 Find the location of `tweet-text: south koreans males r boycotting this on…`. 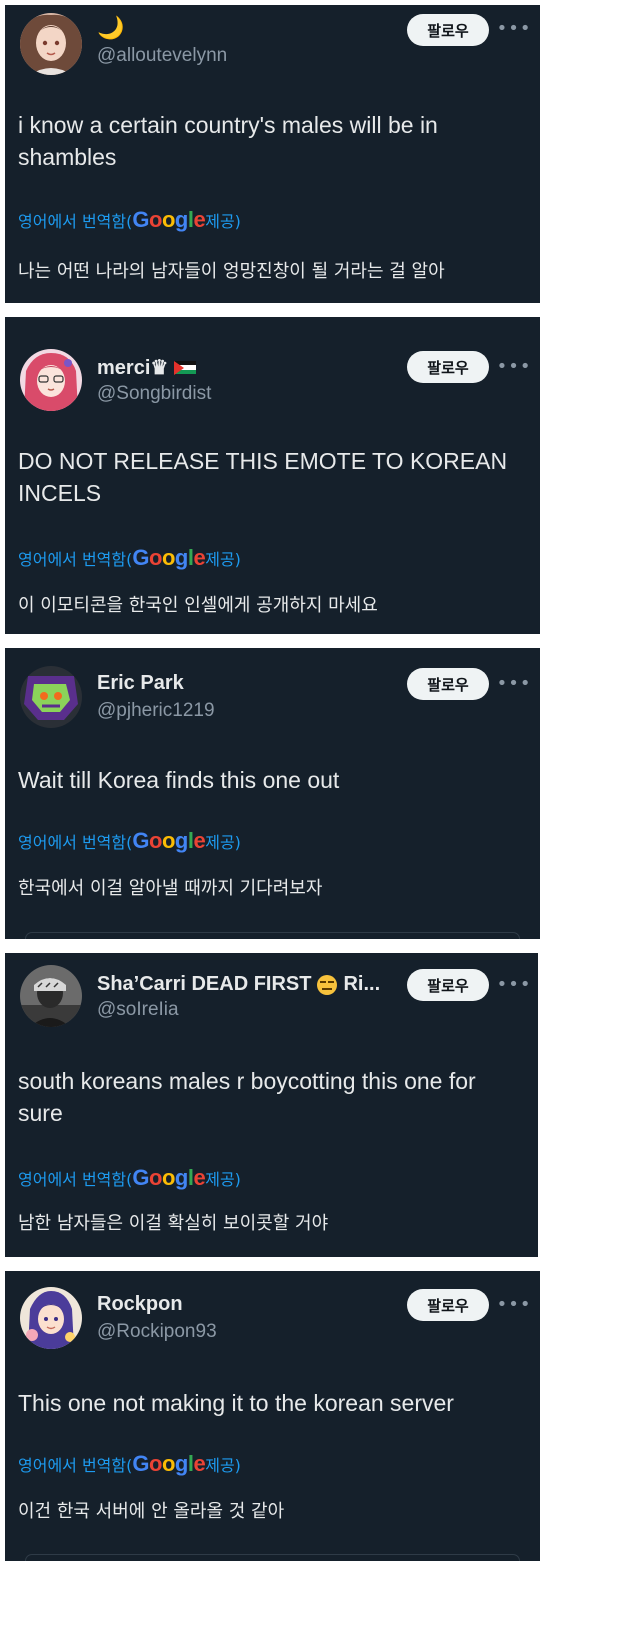

tweet-text: south koreans males r boycotting this on… is located at coordinates (247, 1097).